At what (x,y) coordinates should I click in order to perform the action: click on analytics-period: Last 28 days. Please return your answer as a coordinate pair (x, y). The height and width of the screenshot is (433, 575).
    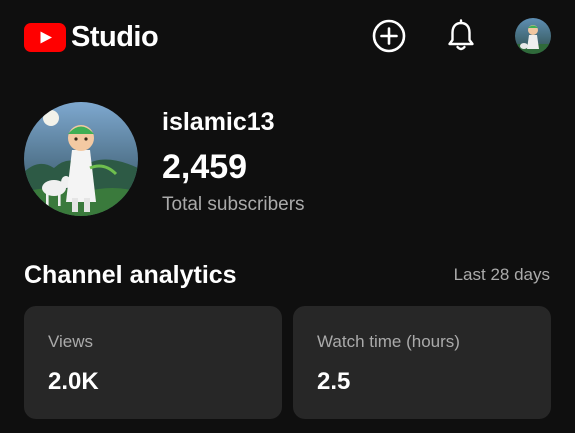
    Looking at the image, I should click on (502, 275).